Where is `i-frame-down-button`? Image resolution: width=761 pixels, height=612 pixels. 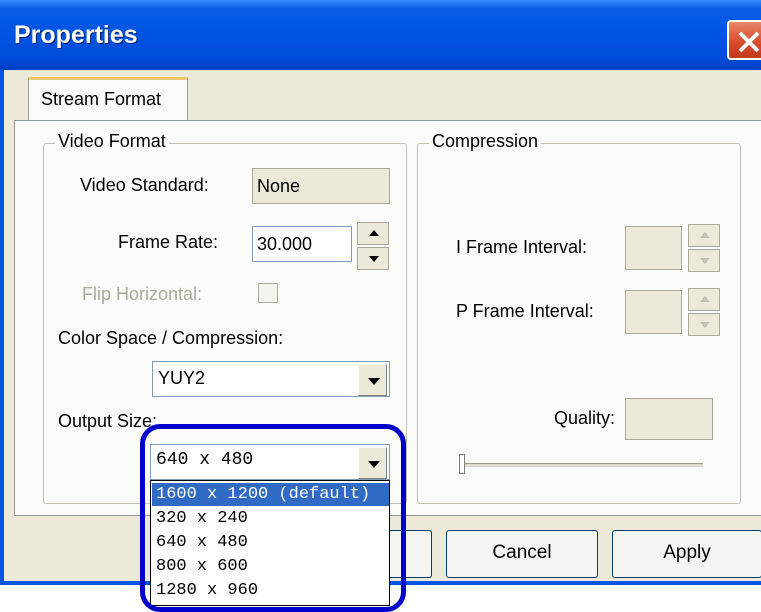
i-frame-down-button is located at coordinates (704, 260).